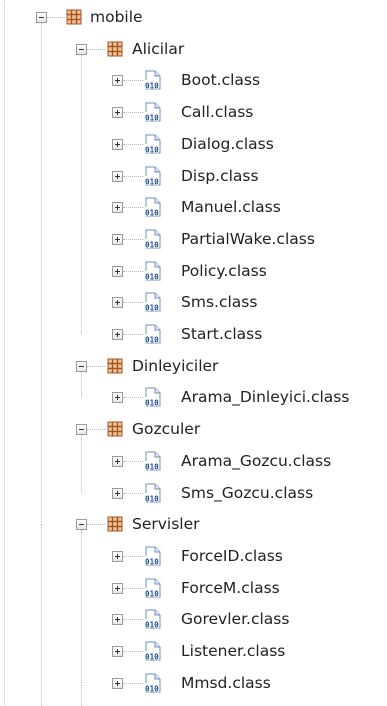 Image resolution: width=387 pixels, height=706 pixels. Describe the element at coordinates (158, 49) in the screenshot. I see `tree-item-package: Alicilar` at that location.